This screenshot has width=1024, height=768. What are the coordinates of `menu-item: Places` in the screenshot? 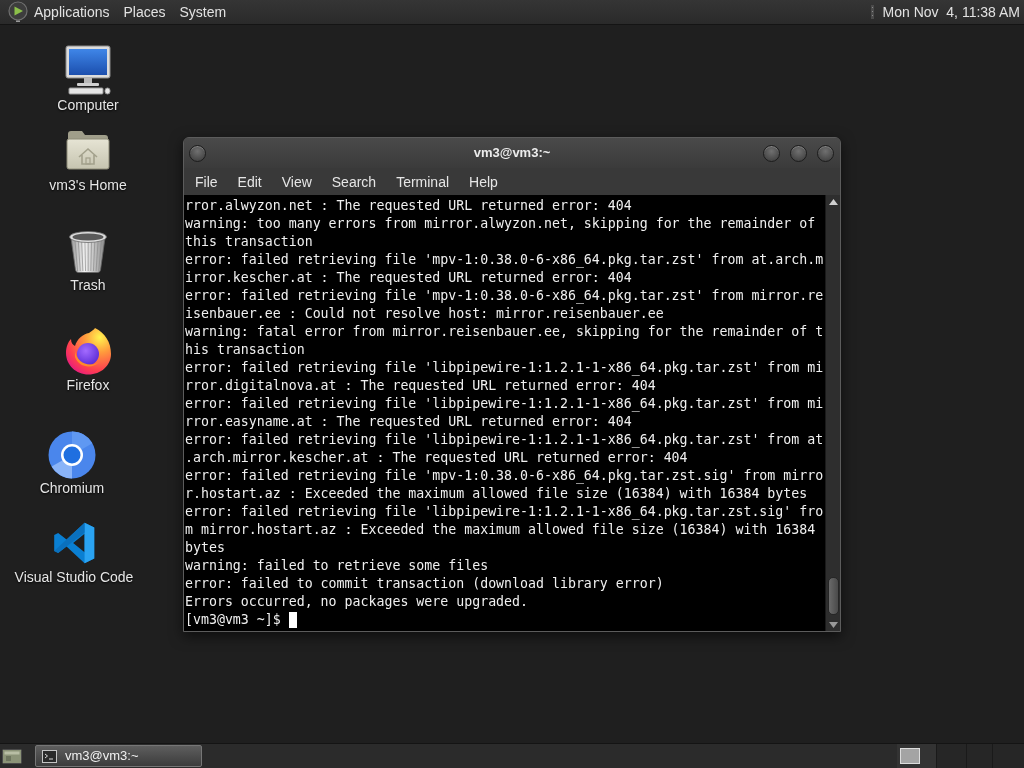 It's located at (144, 12).